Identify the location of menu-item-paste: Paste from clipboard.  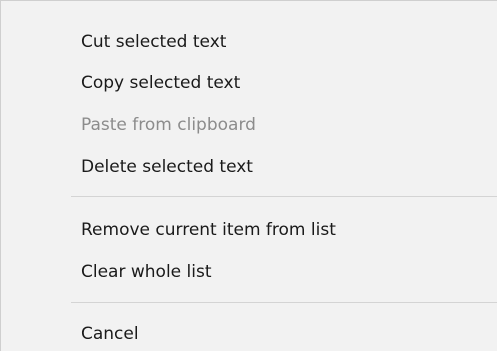
(168, 125).